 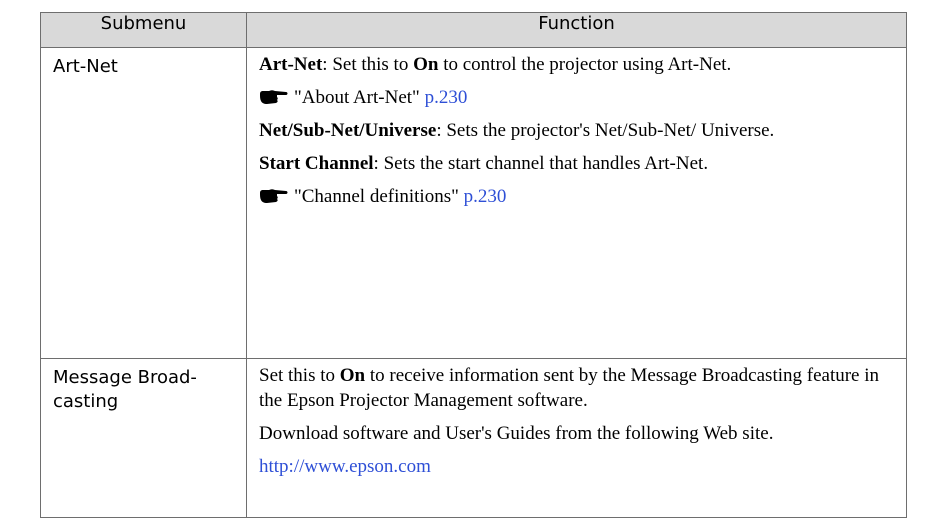 I want to click on net-term: Net/Sub-Net/Universe, so click(x=348, y=130).